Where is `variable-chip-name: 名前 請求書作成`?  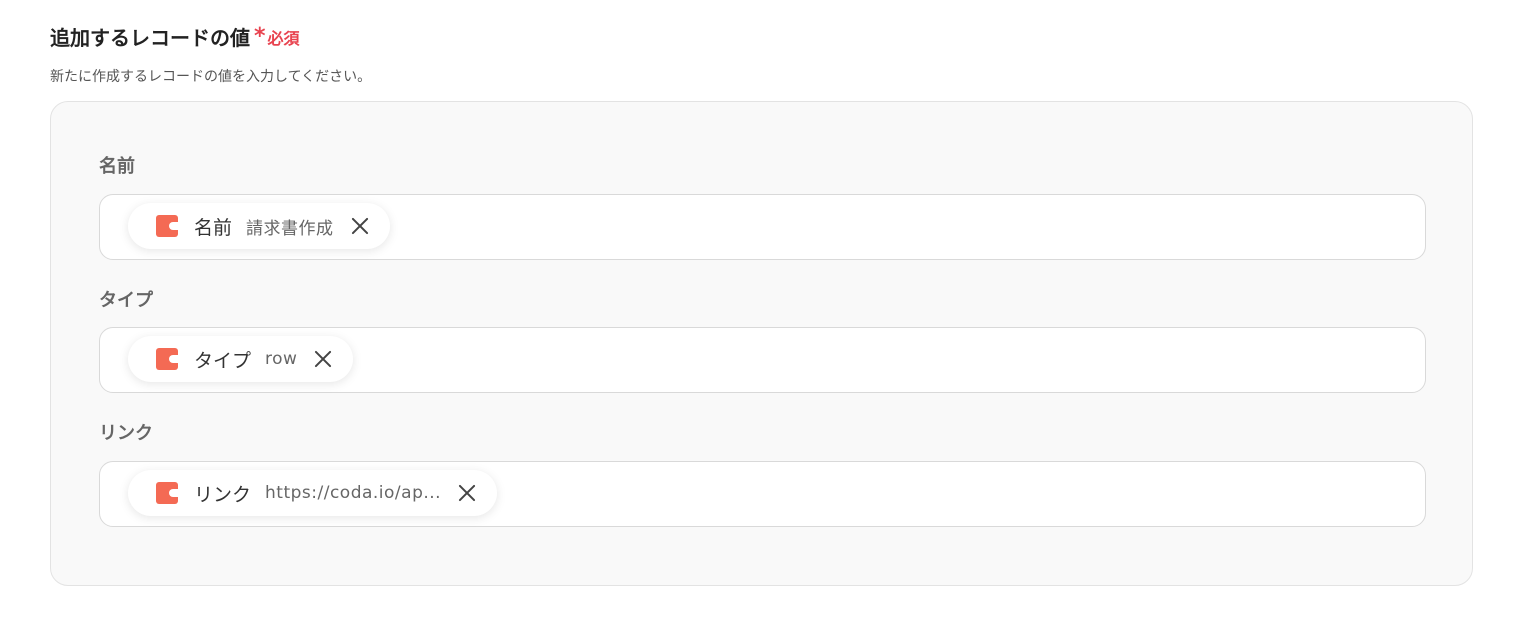 variable-chip-name: 名前 請求書作成 is located at coordinates (259, 226).